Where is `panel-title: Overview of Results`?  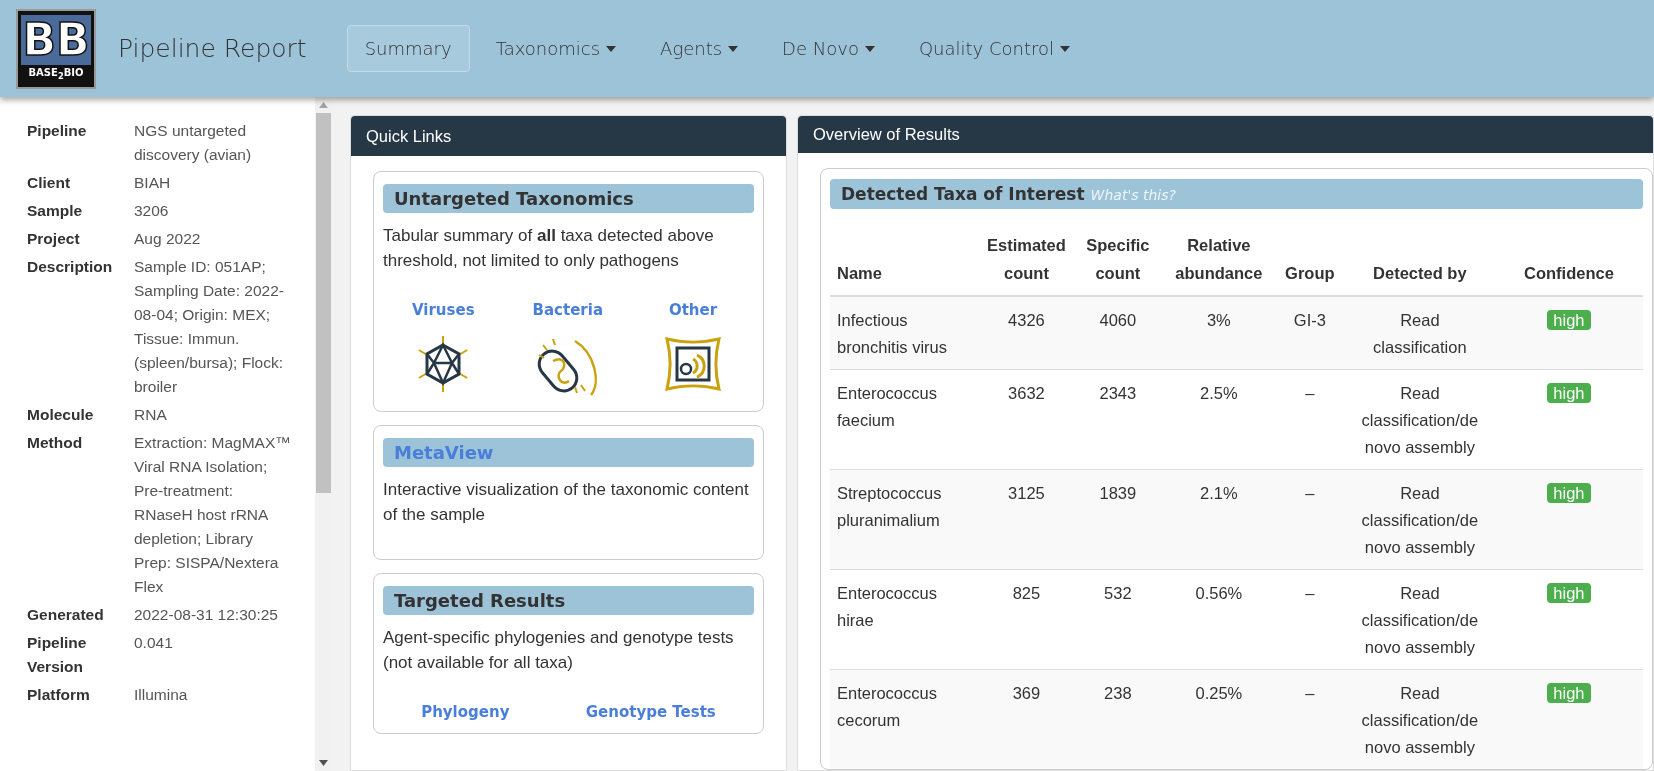 panel-title: Overview of Results is located at coordinates (1225, 134).